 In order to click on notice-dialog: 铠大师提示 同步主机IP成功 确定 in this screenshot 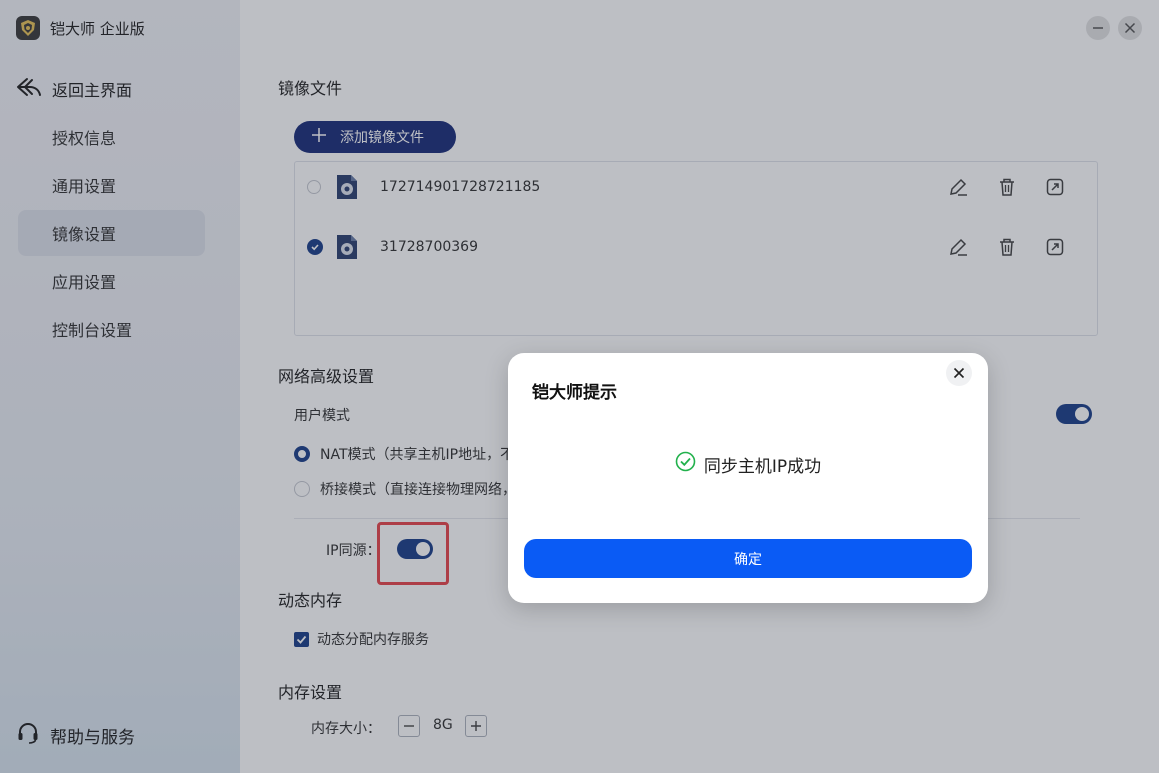, I will do `click(748, 478)`.